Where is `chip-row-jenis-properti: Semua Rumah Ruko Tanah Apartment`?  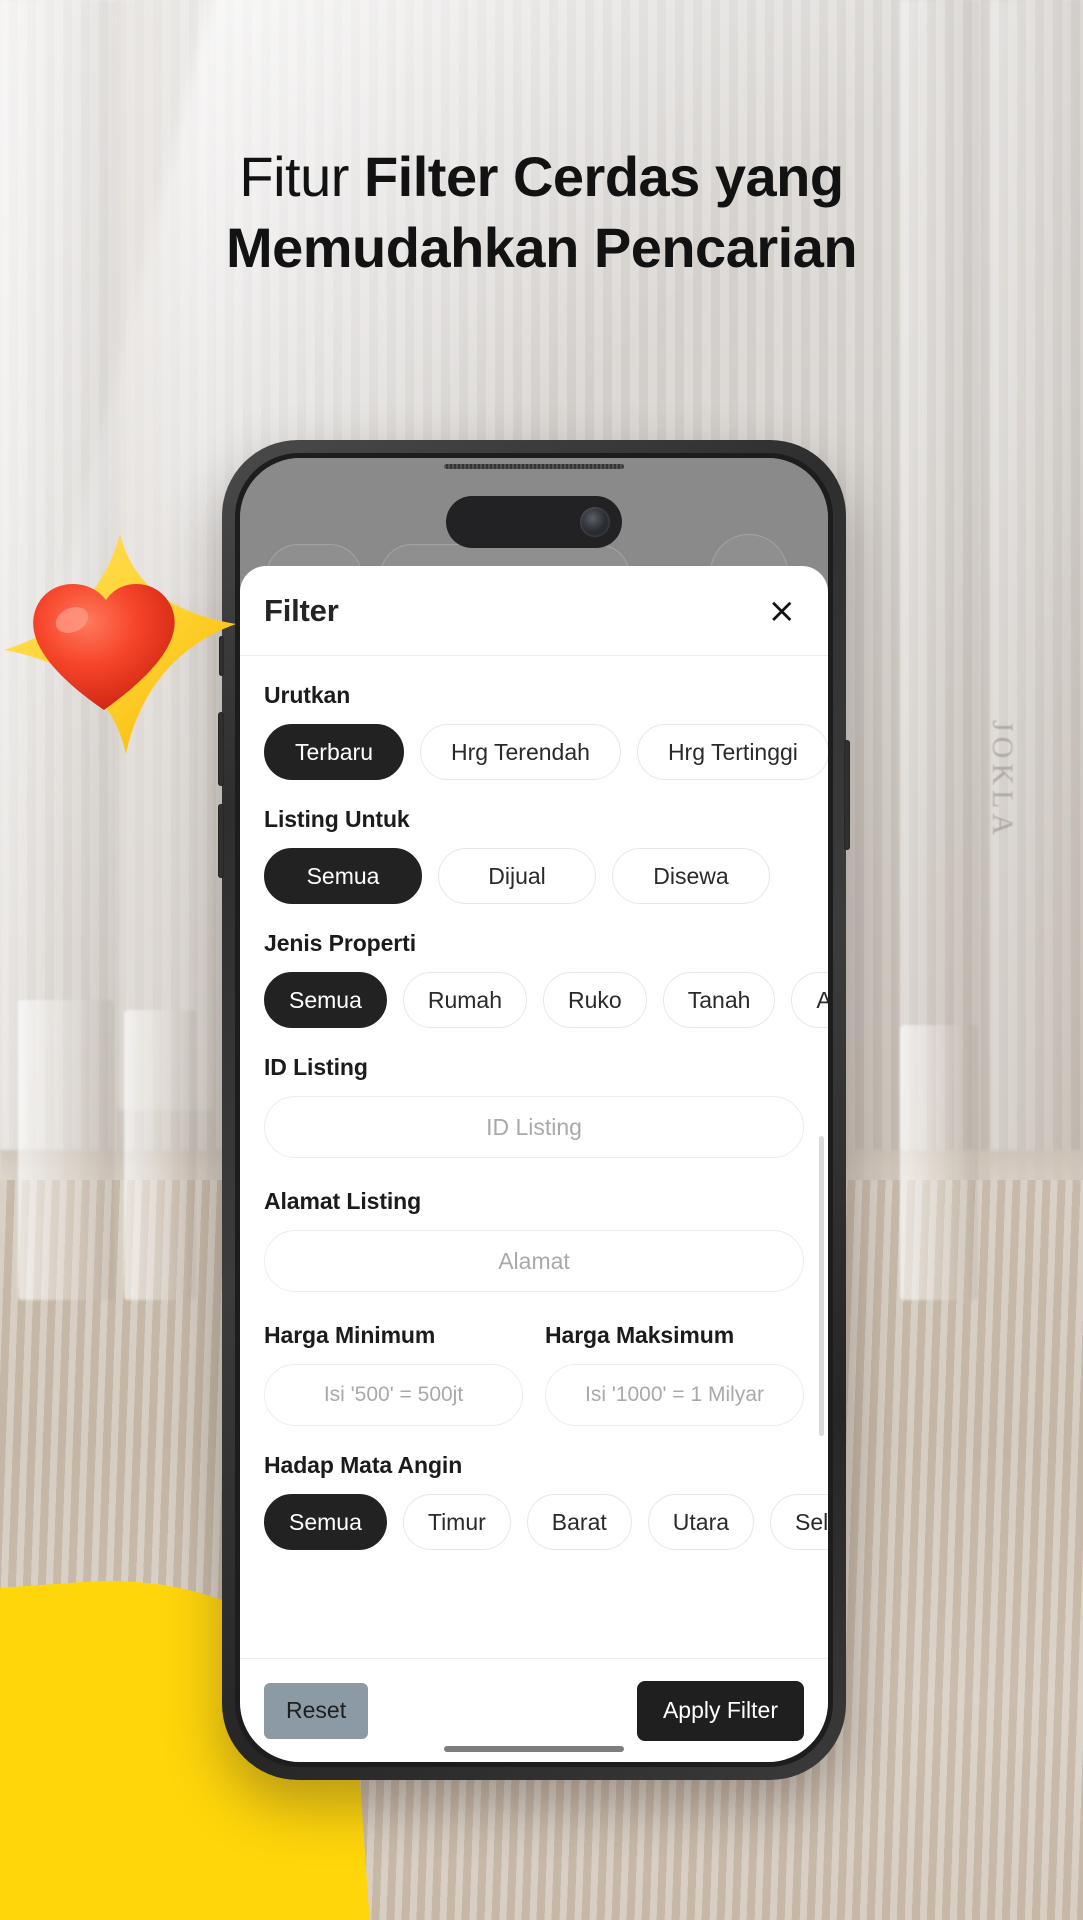
chip-row-jenis-properti: Semua Rumah Ruko Tanah Apartment is located at coordinates (534, 1000).